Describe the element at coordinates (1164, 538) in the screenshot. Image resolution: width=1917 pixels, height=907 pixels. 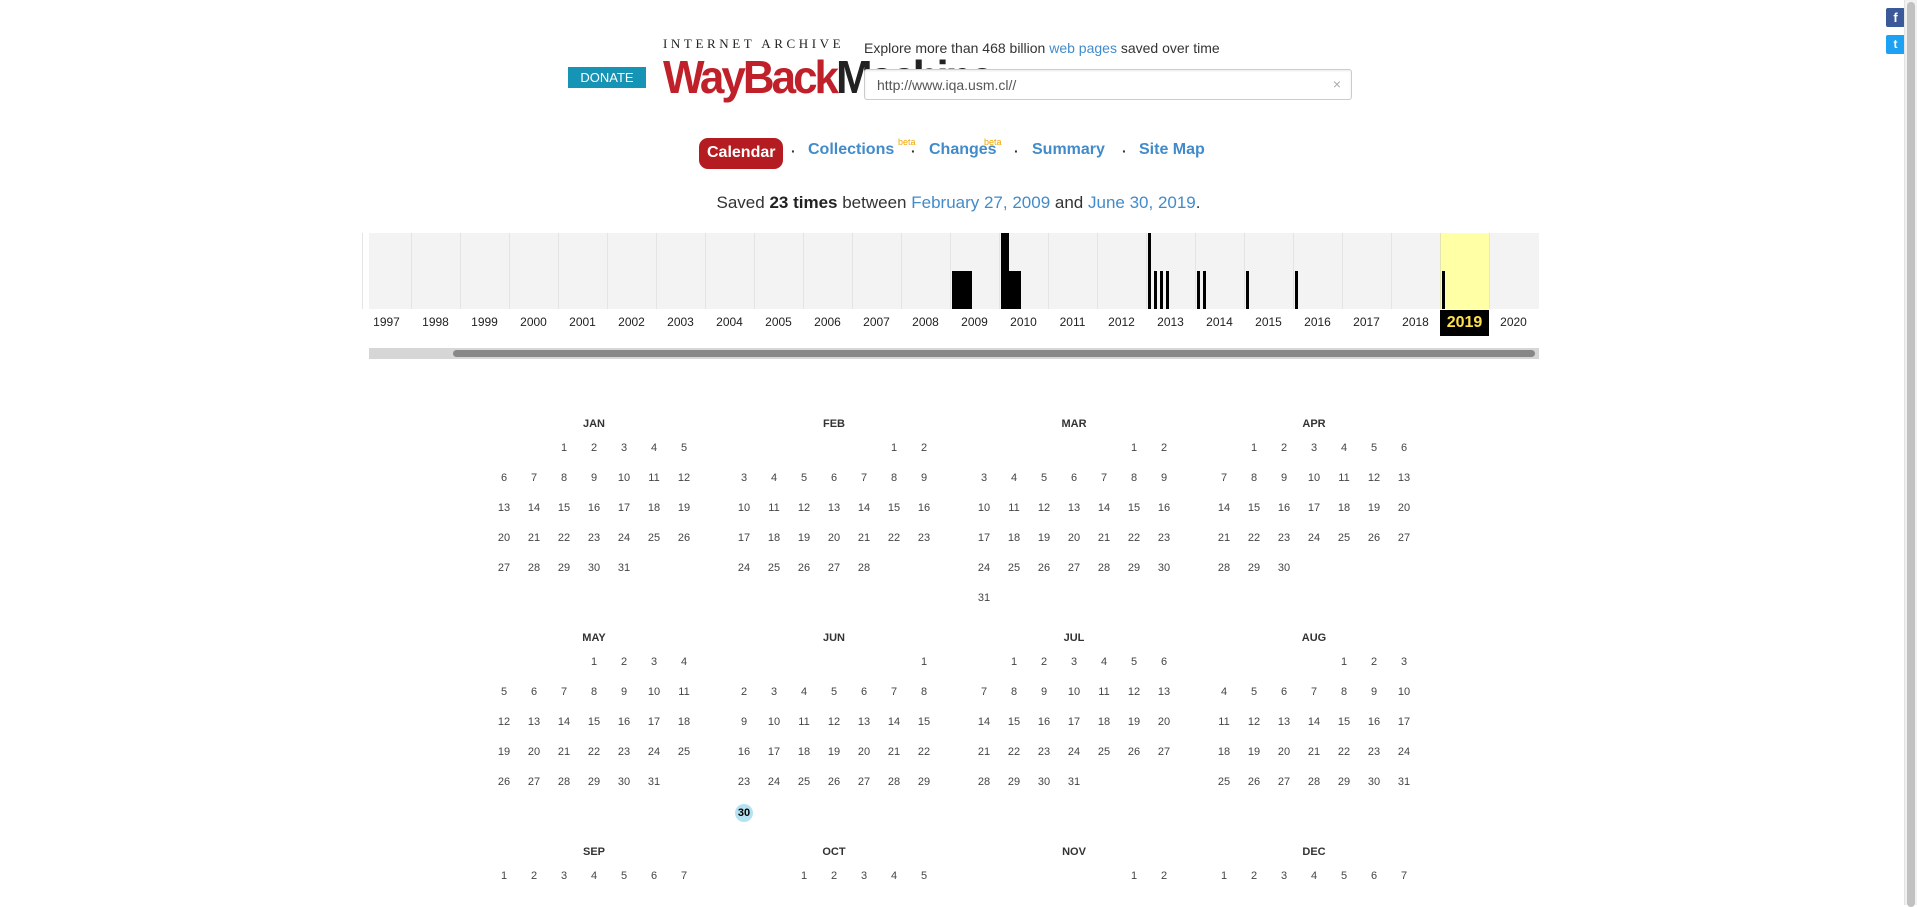
I see `calendar-day: 23` at that location.